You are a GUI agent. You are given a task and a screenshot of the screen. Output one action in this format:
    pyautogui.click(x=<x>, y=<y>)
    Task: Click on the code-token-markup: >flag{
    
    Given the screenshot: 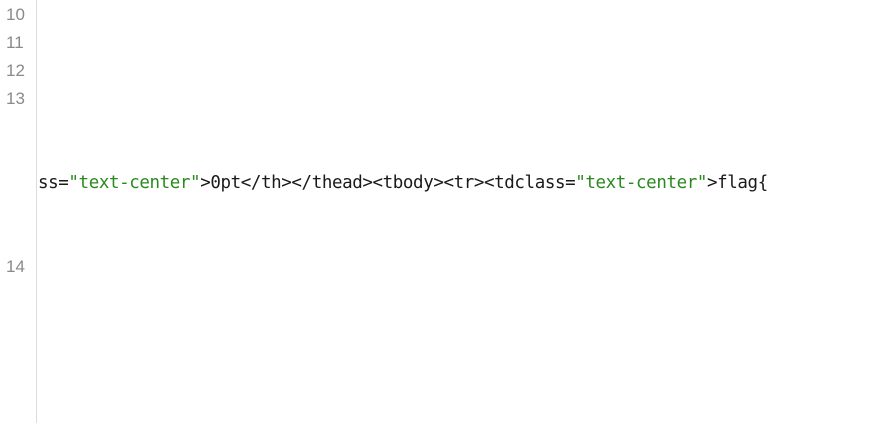 What is the action you would take?
    pyautogui.click(x=737, y=183)
    